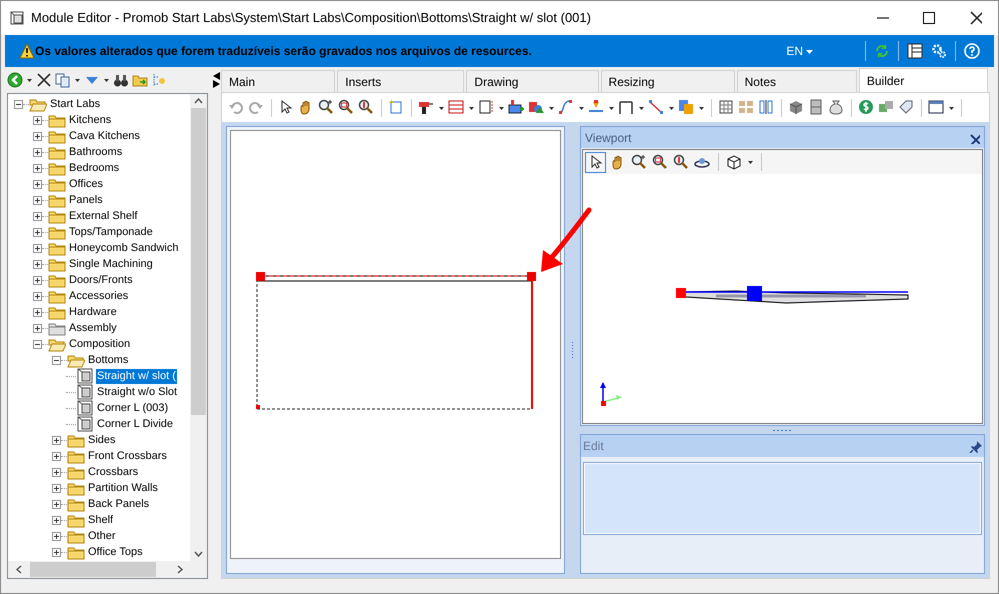 The image size is (999, 594). I want to click on tree-item: Office Tops, so click(115, 552).